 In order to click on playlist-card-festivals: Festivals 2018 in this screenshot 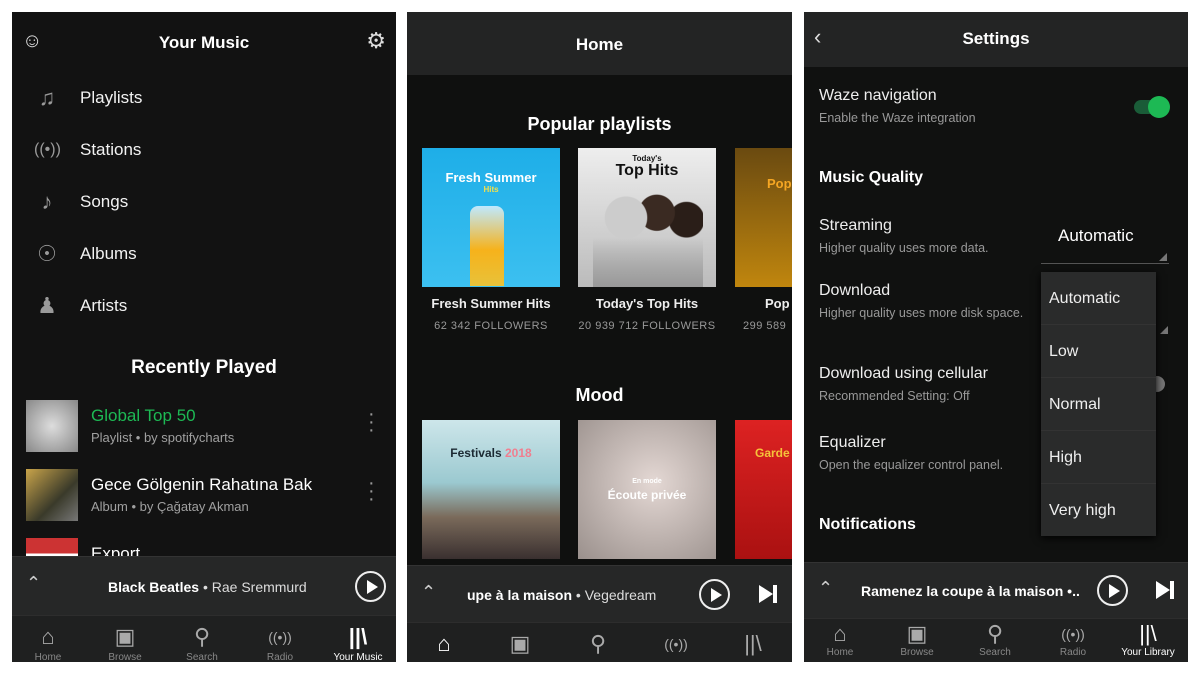, I will do `click(491, 489)`.